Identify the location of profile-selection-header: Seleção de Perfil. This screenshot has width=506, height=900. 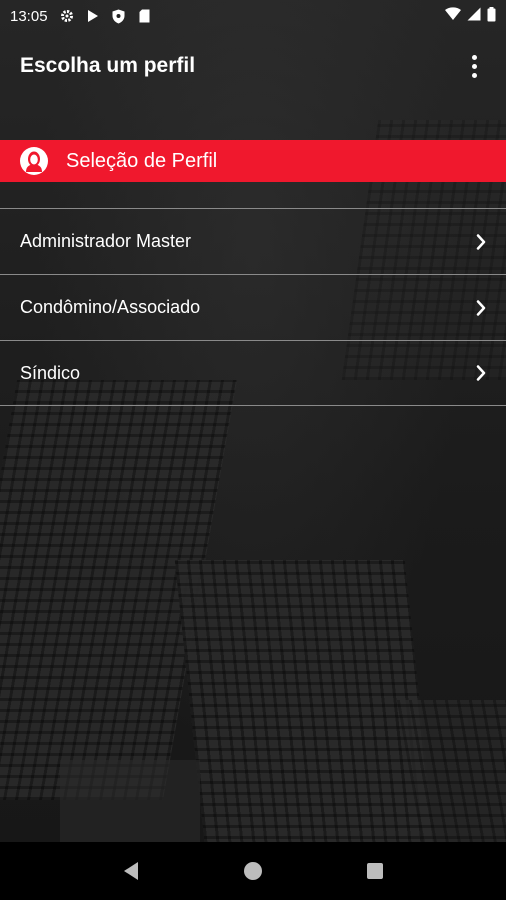
(253, 161).